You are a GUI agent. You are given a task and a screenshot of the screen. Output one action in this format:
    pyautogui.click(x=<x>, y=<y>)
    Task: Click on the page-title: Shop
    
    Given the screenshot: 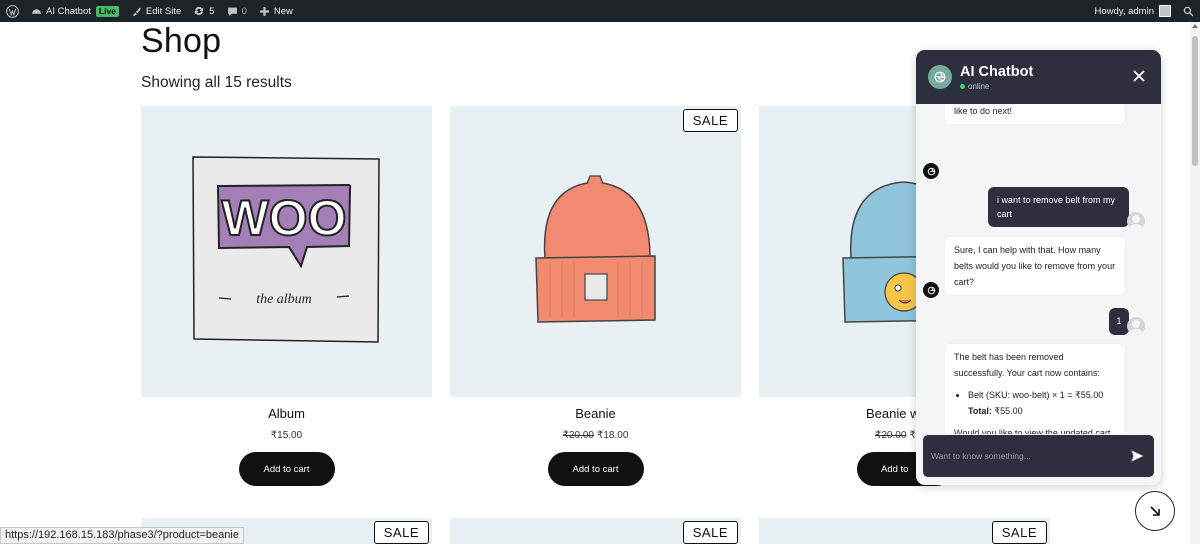 What is the action you would take?
    pyautogui.click(x=181, y=41)
    